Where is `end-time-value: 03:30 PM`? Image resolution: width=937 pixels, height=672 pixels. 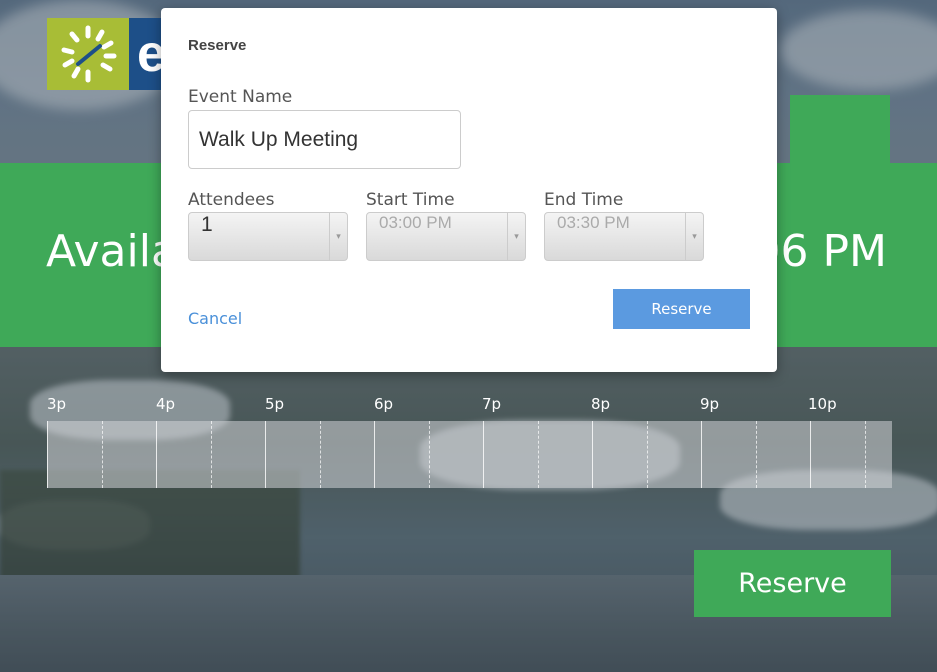 end-time-value: 03:30 PM is located at coordinates (593, 222).